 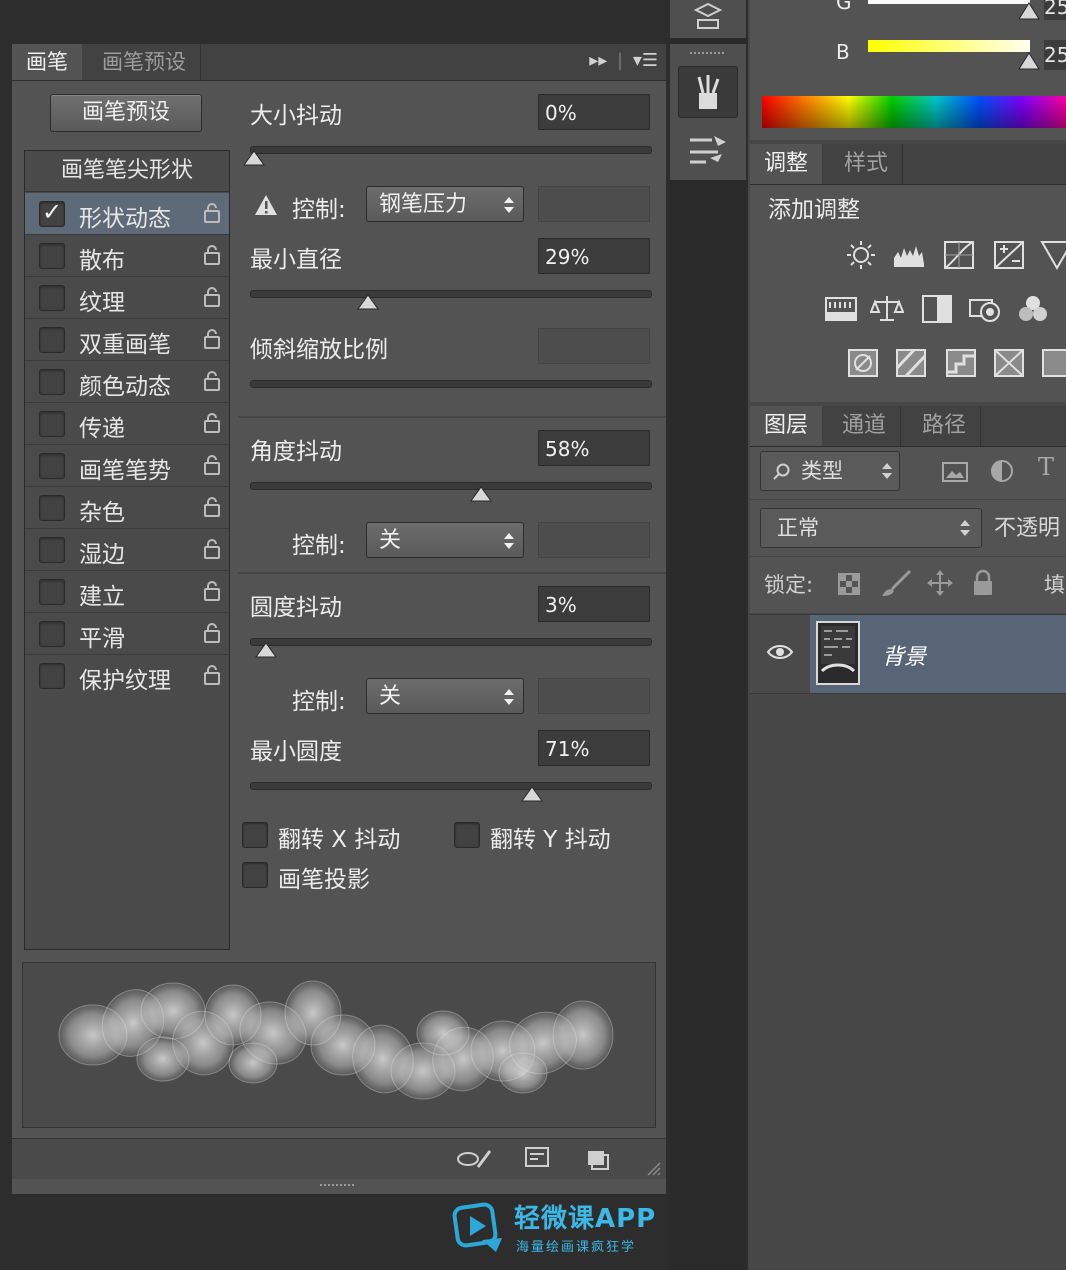 What do you see at coordinates (863, 363) in the screenshot?
I see `invert-icon` at bounding box center [863, 363].